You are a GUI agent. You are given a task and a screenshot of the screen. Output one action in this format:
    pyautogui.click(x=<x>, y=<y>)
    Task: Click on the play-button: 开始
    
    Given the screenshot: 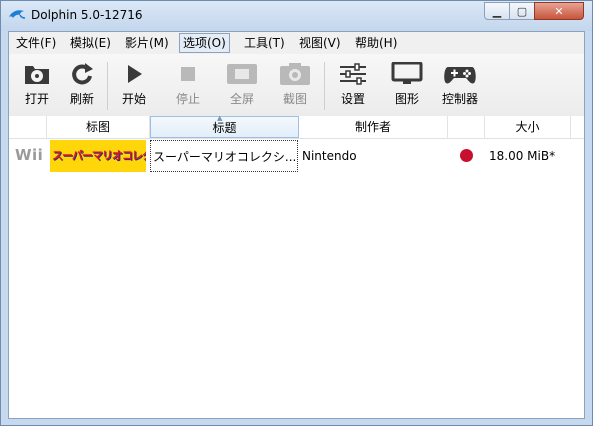 What is the action you would take?
    pyautogui.click(x=134, y=85)
    